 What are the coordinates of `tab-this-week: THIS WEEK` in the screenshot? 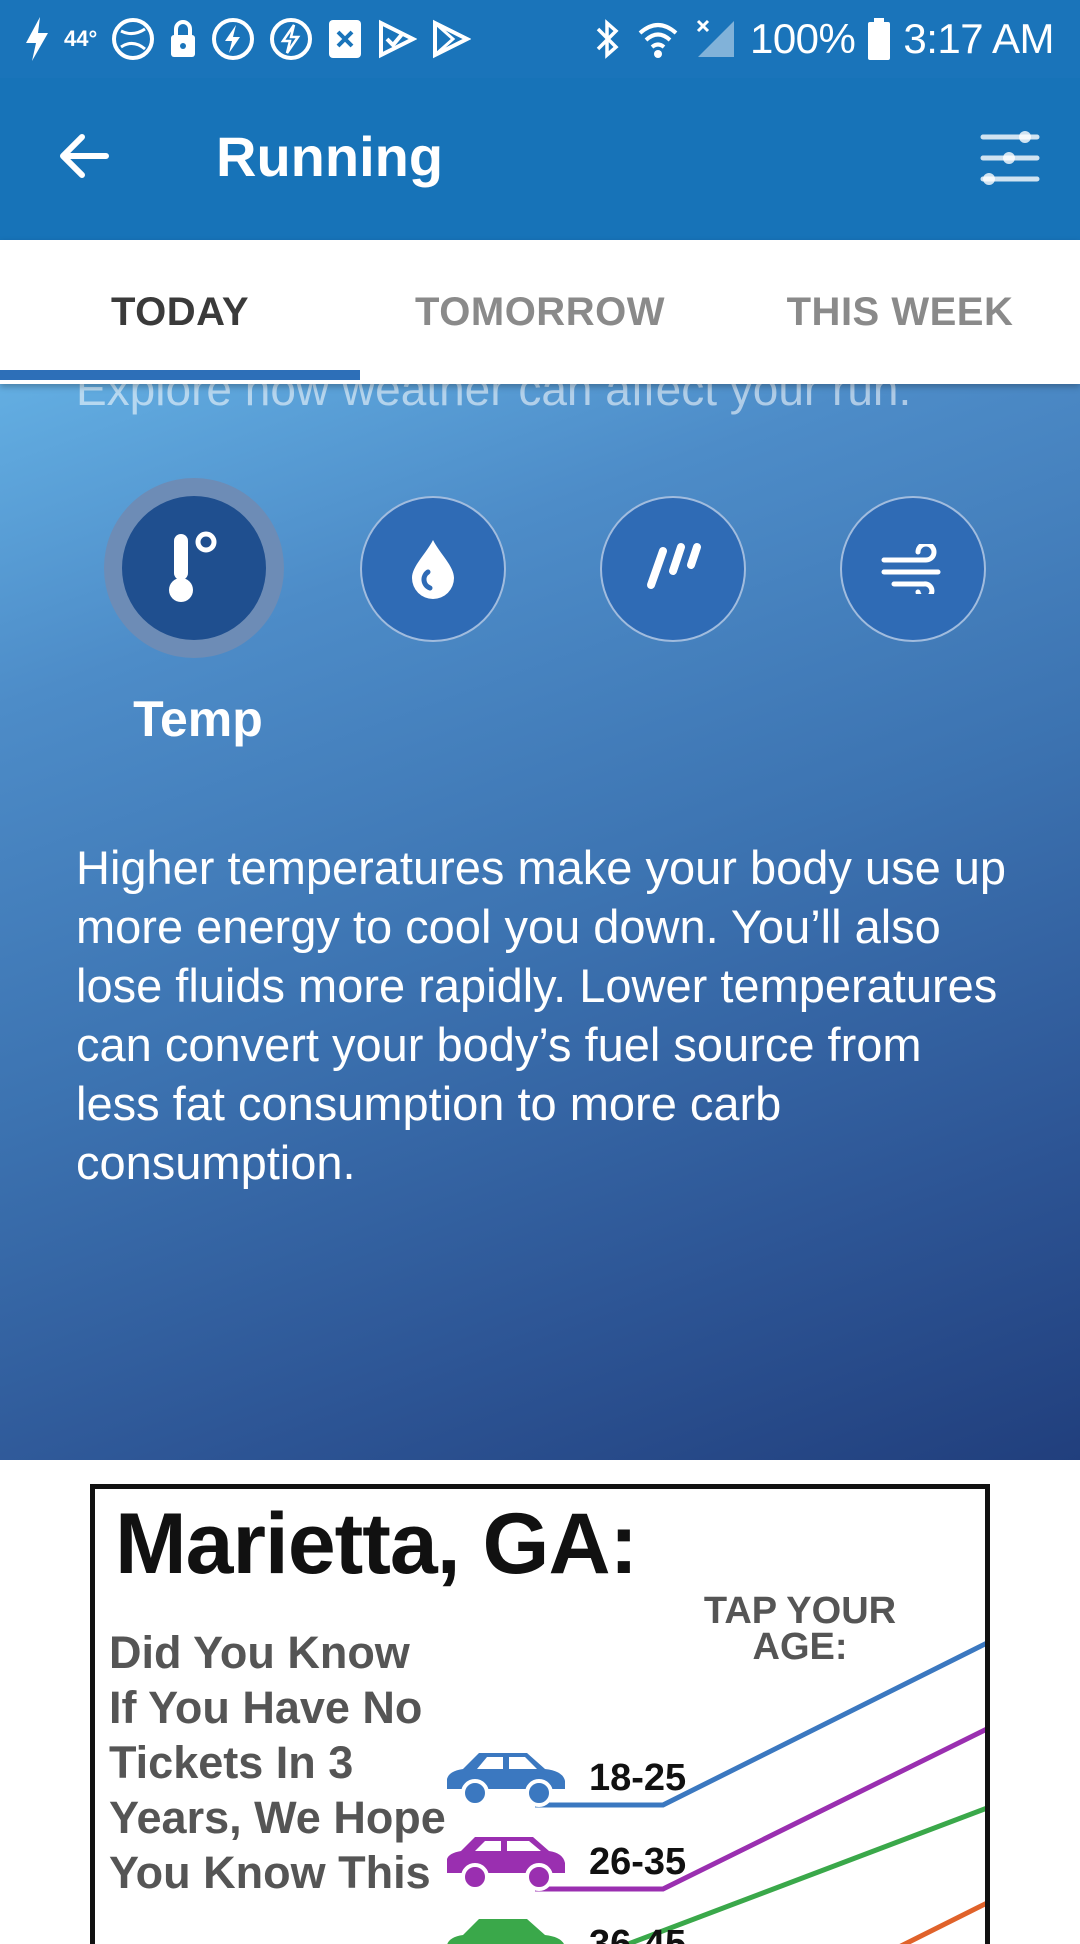 It's located at (900, 312).